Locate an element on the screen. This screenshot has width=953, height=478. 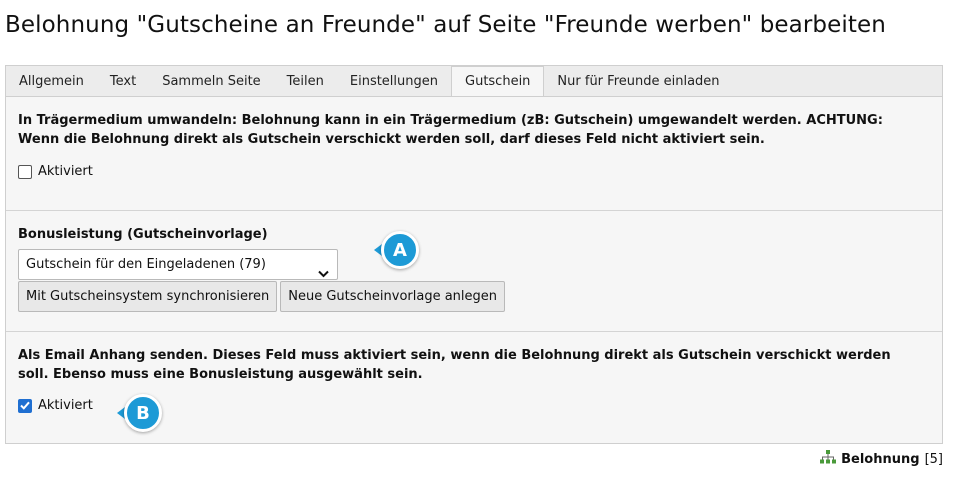
tab-gutschein: Gutschein is located at coordinates (498, 82).